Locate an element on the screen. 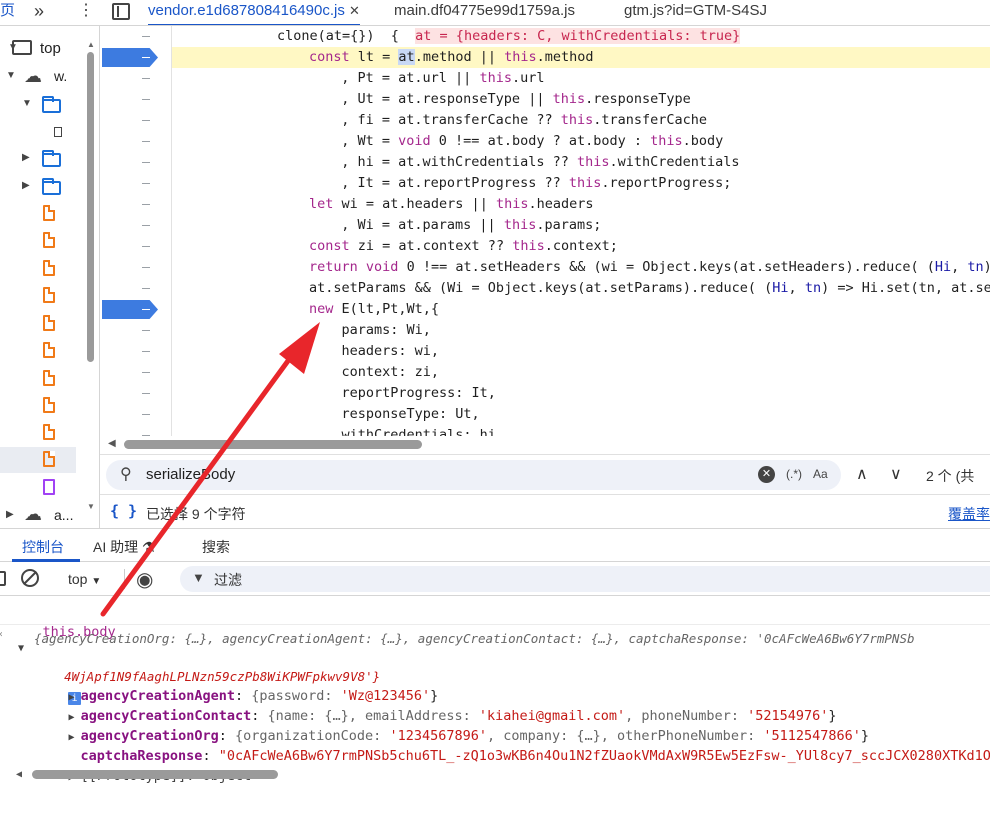  arrow-shaft is located at coordinates (198, 484).